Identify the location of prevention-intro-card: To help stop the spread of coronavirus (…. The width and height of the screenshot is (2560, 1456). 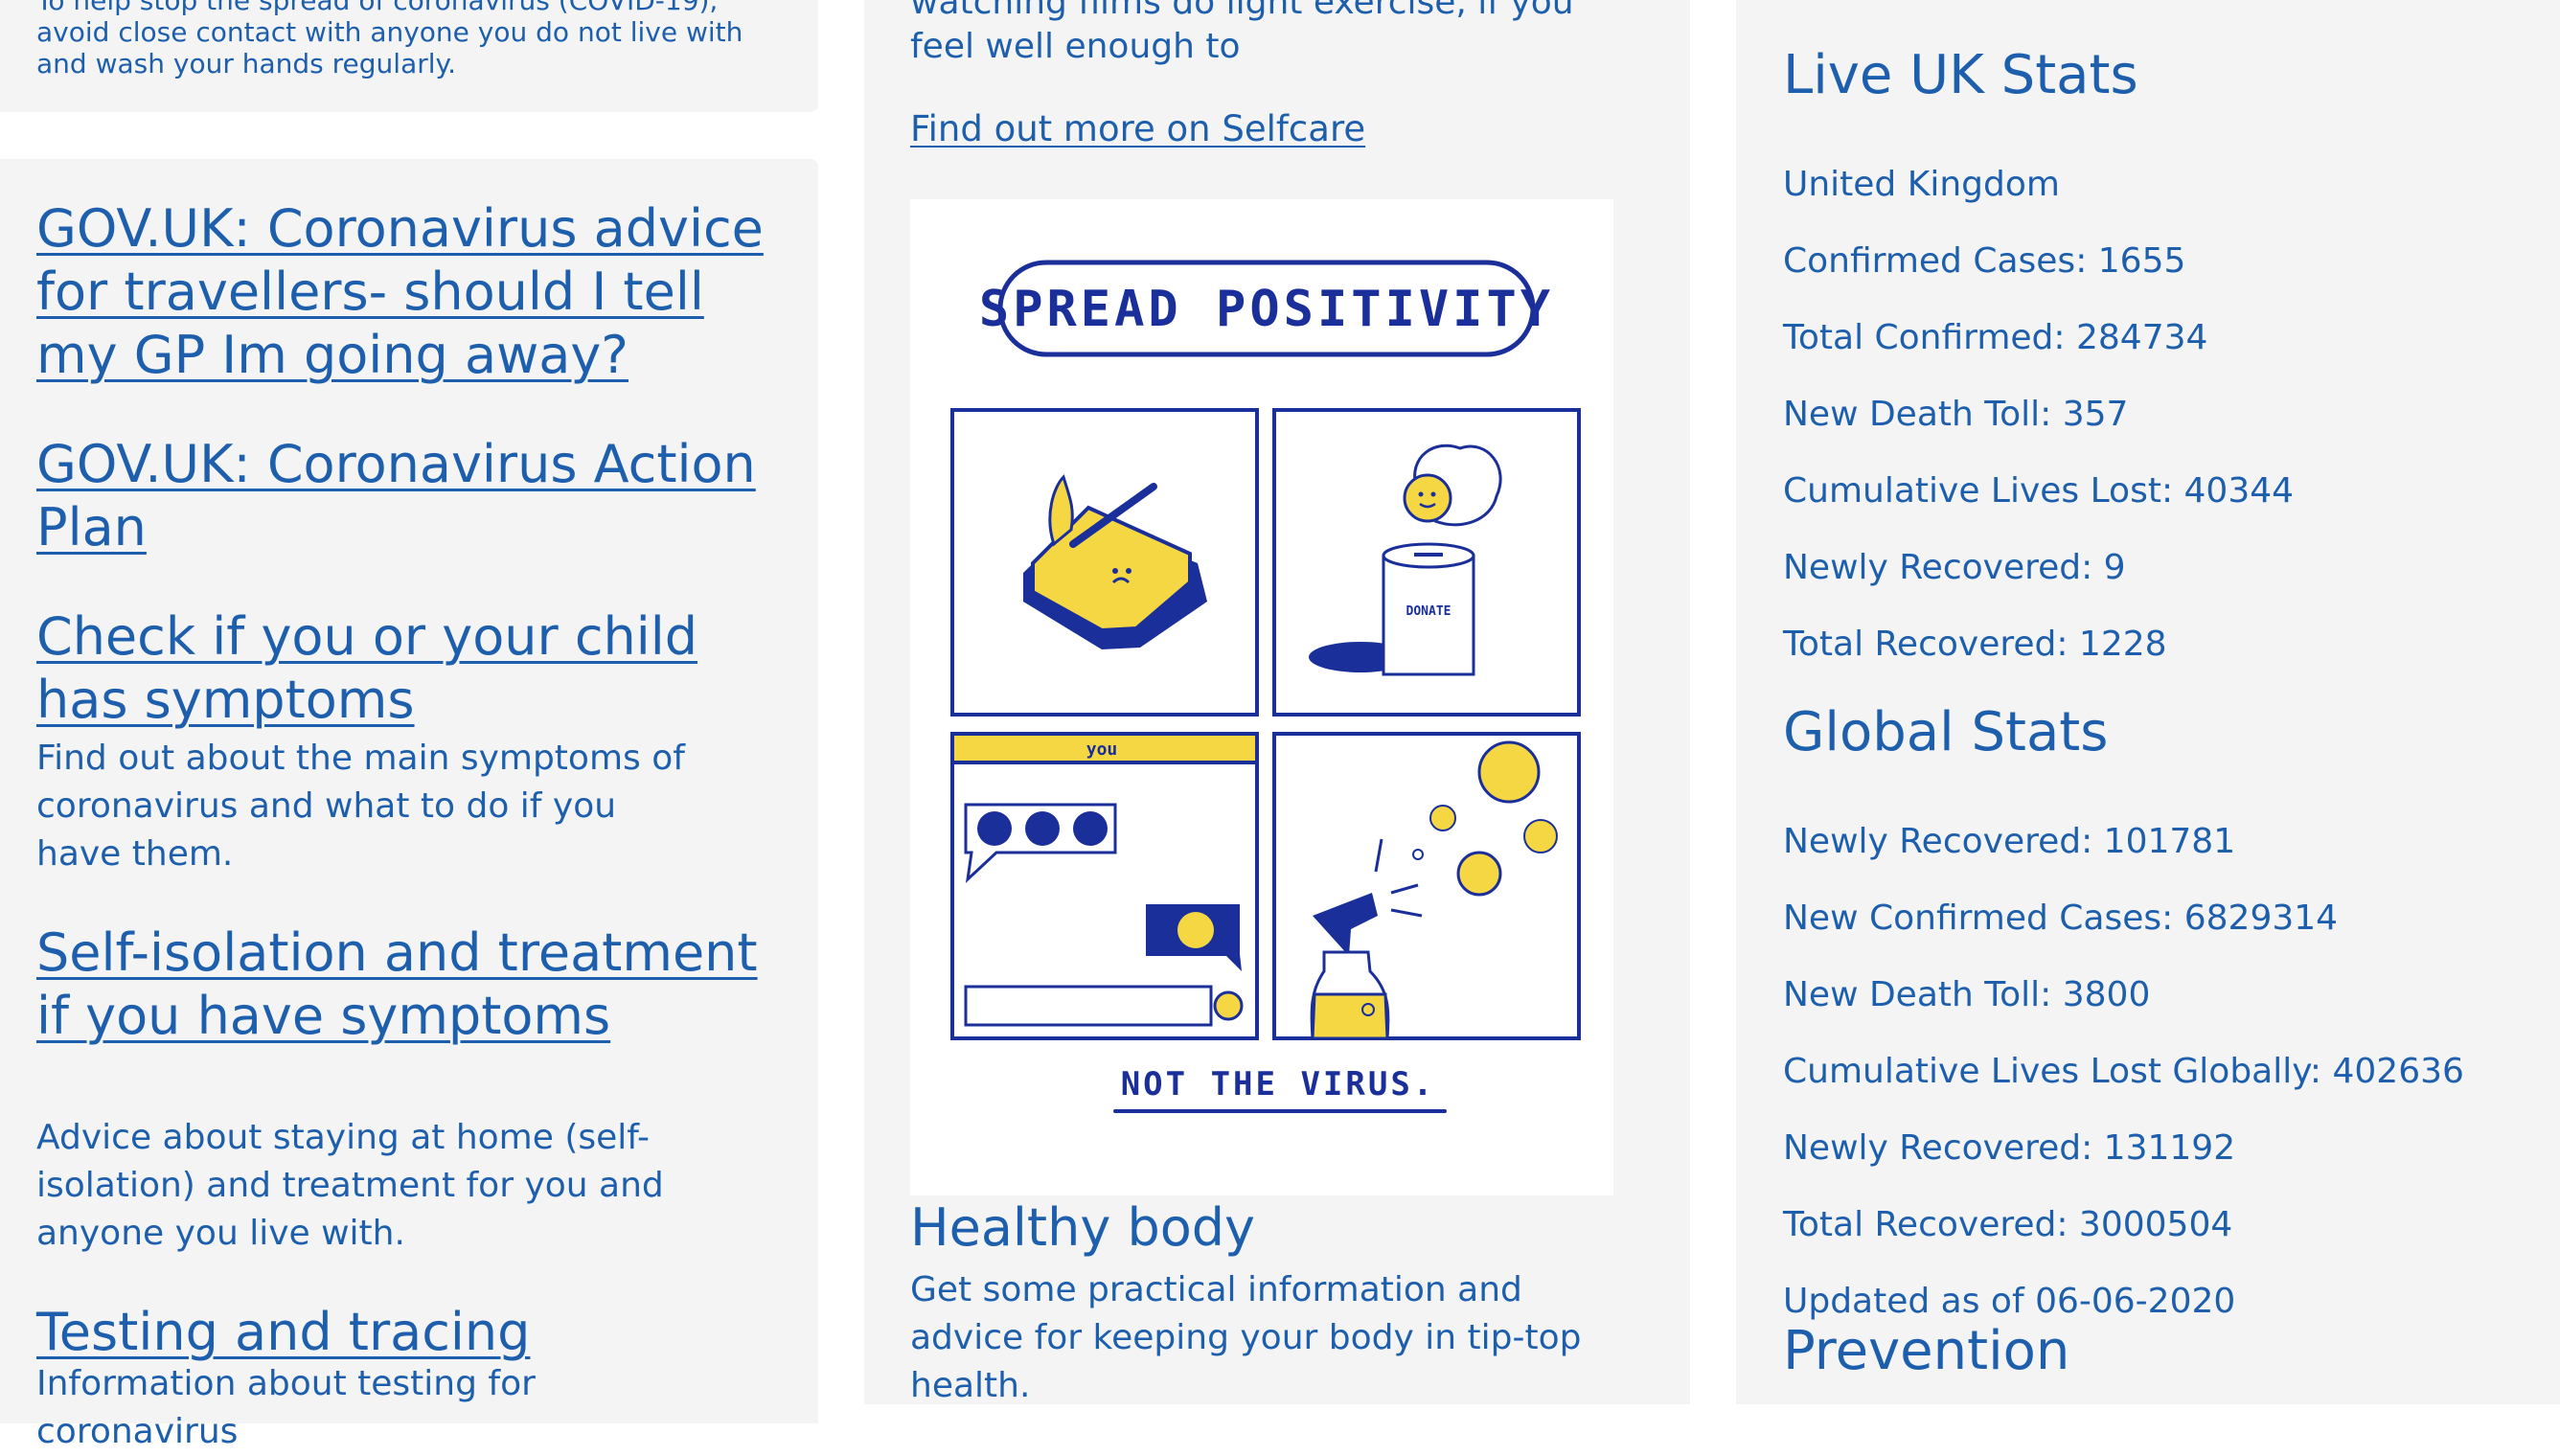
(409, 56).